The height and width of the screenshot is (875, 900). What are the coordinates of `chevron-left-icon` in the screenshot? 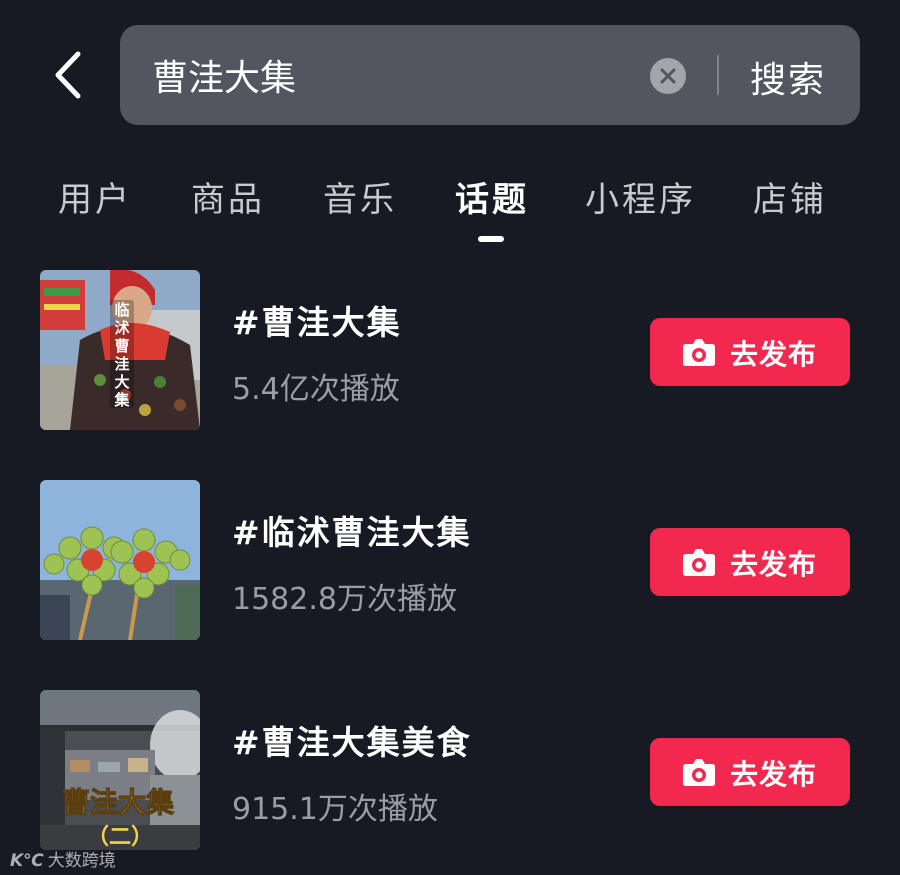 It's located at (68, 75).